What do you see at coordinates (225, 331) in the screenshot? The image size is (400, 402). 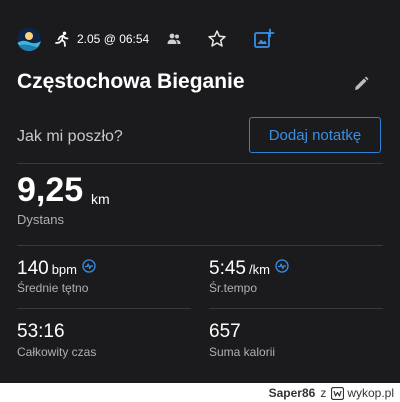 I see `total-calories-value: 657` at bounding box center [225, 331].